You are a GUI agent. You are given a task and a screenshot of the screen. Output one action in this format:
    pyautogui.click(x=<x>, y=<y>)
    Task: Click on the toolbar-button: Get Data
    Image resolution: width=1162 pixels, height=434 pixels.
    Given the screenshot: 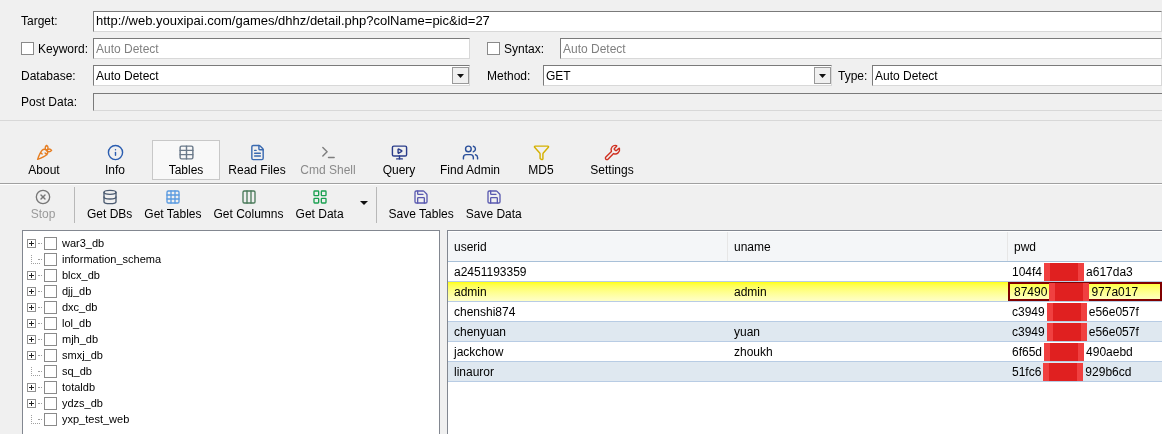 What is the action you would take?
    pyautogui.click(x=319, y=205)
    